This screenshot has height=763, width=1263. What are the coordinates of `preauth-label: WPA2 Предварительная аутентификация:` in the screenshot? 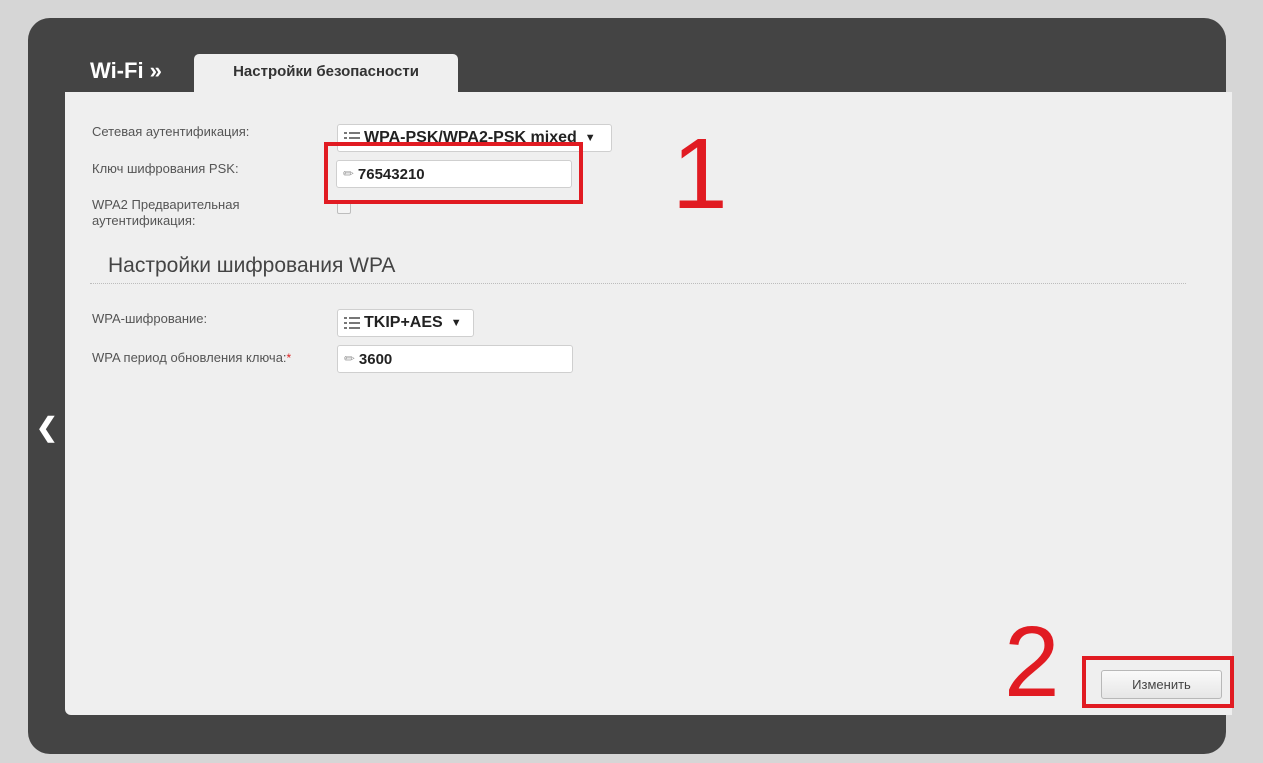 It's located at (166, 213).